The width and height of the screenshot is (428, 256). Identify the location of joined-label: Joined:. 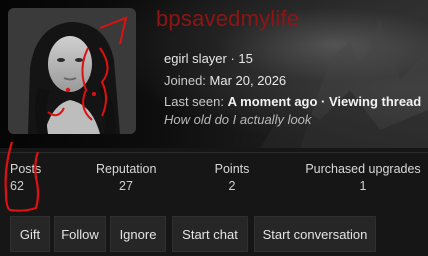
(185, 80).